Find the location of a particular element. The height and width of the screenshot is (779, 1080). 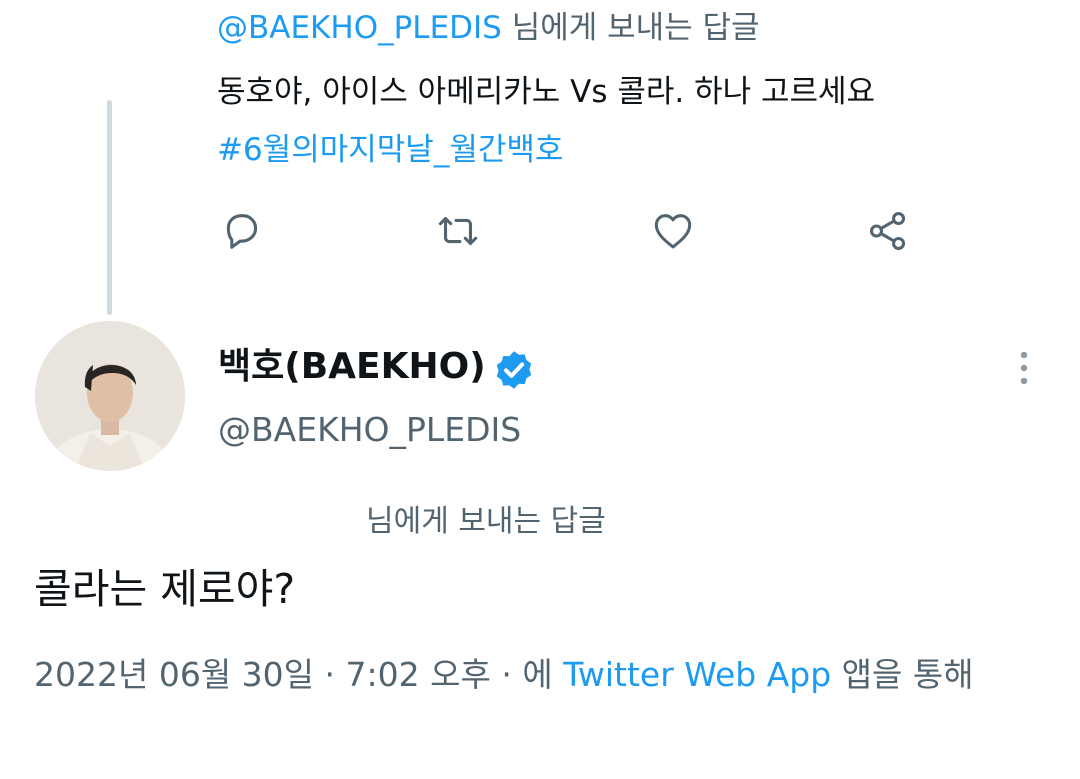

share-icon is located at coordinates (887, 231).